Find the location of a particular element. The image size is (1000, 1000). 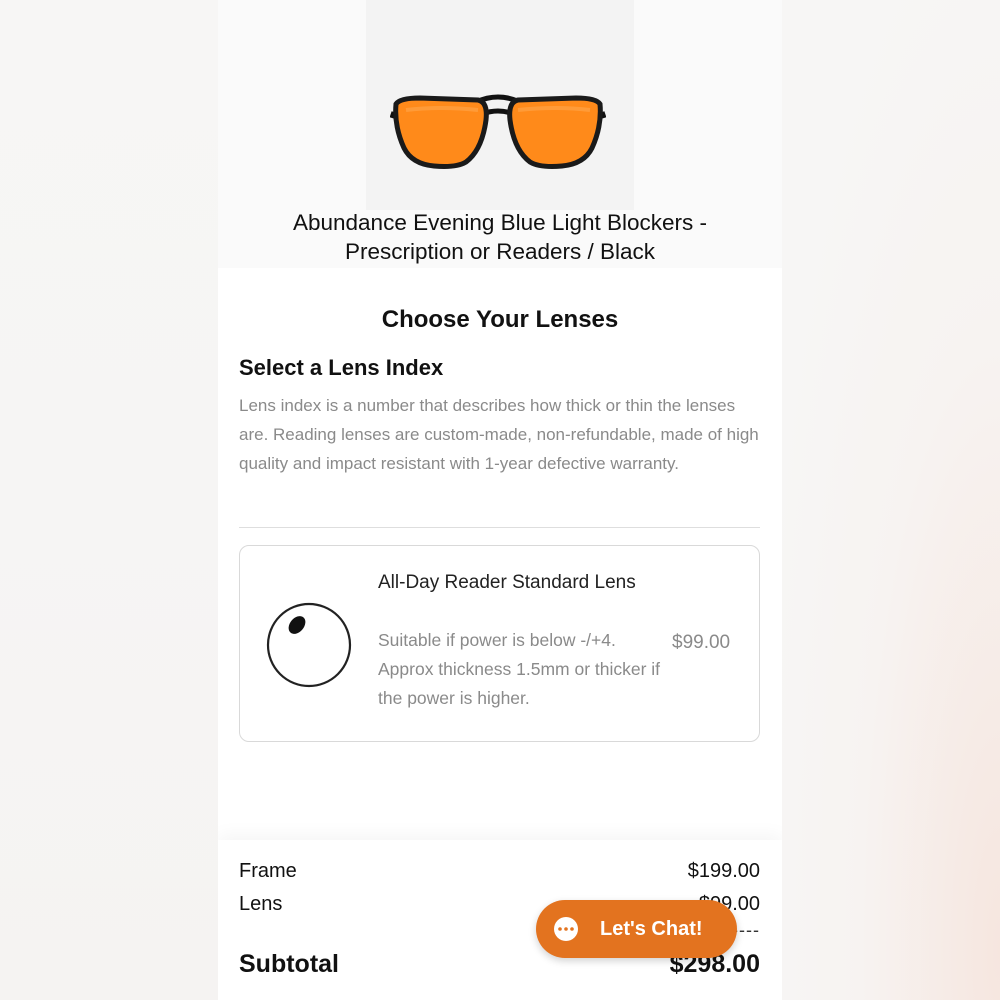

chat-bubble-icon is located at coordinates (566, 929).